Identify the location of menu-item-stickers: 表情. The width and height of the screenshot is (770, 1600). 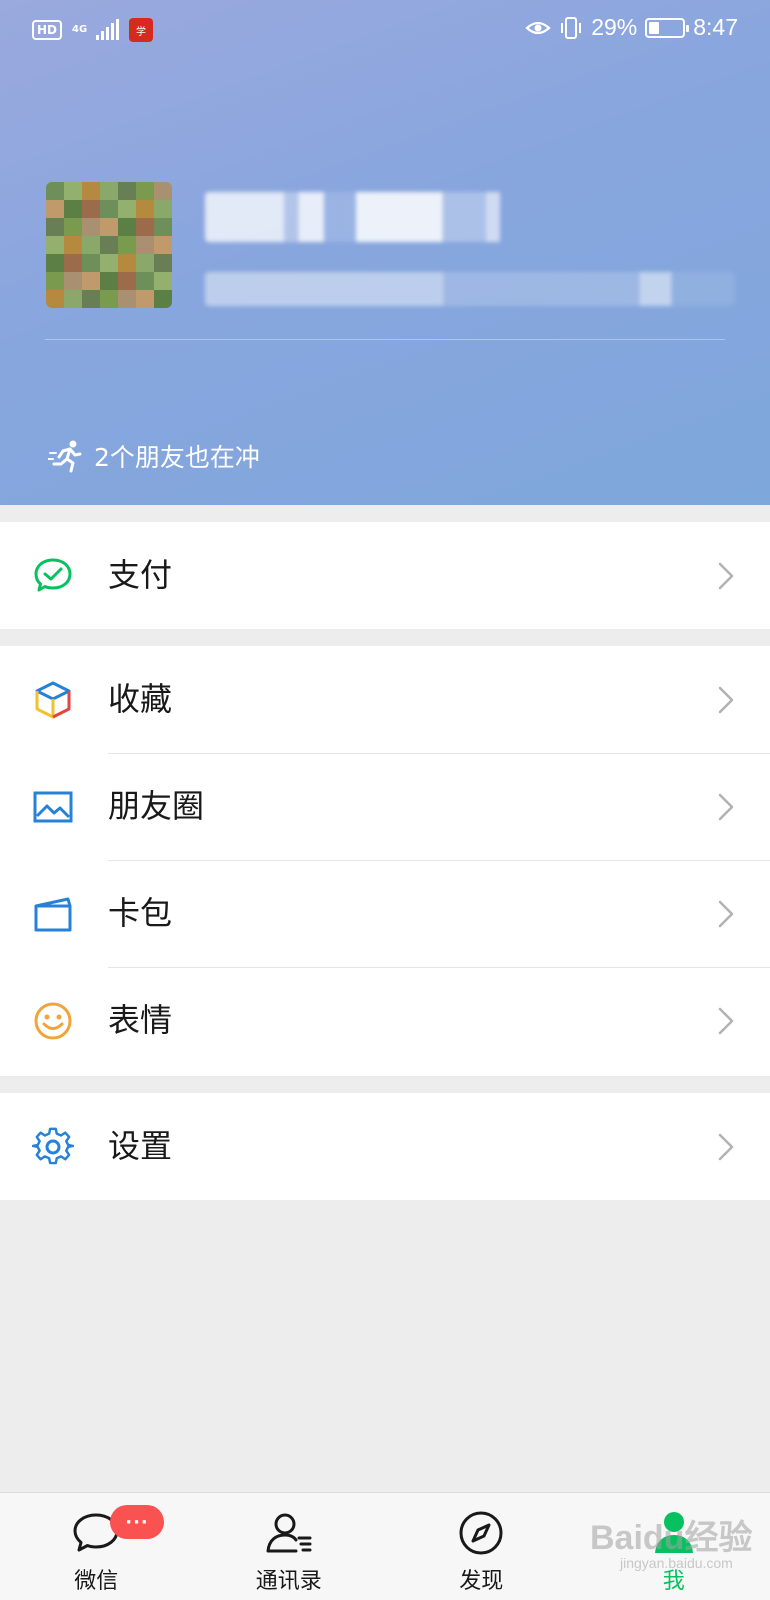
(385, 1020).